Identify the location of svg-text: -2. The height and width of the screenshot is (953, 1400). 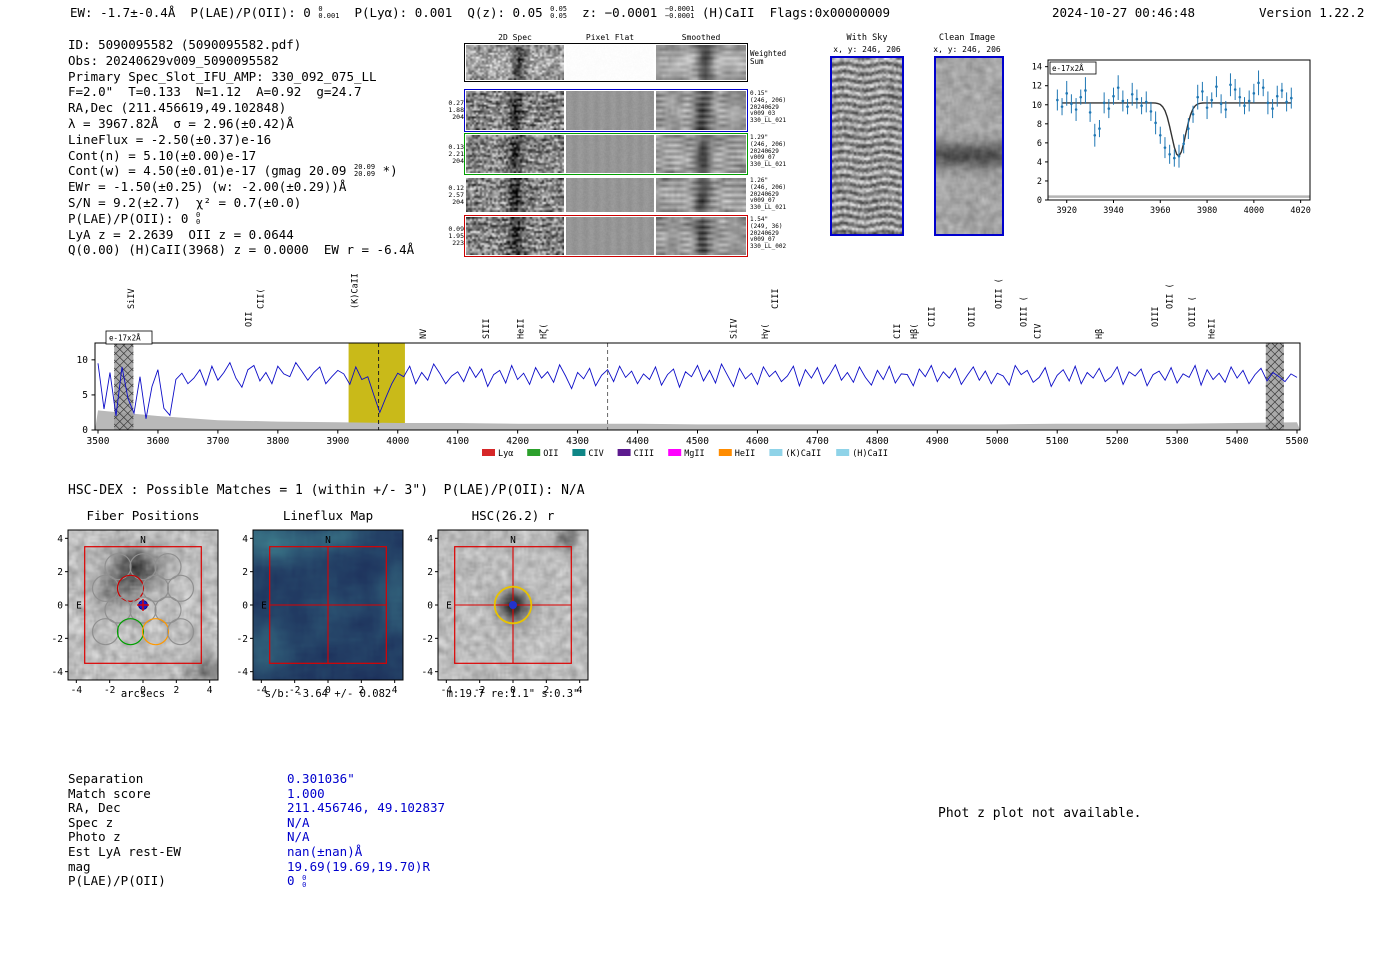
(242, 639).